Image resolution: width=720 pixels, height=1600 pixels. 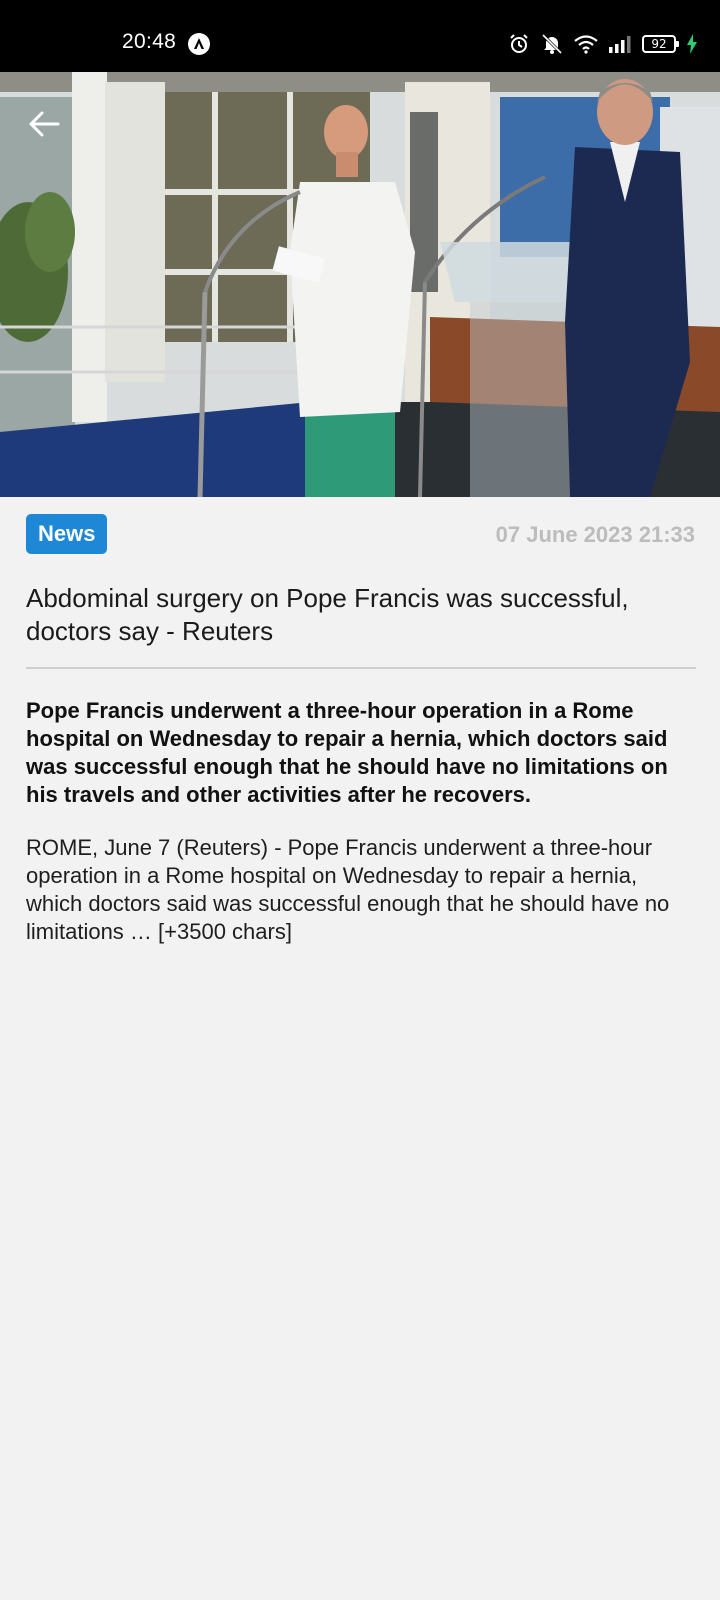 What do you see at coordinates (620, 44) in the screenshot?
I see `signal-icon` at bounding box center [620, 44].